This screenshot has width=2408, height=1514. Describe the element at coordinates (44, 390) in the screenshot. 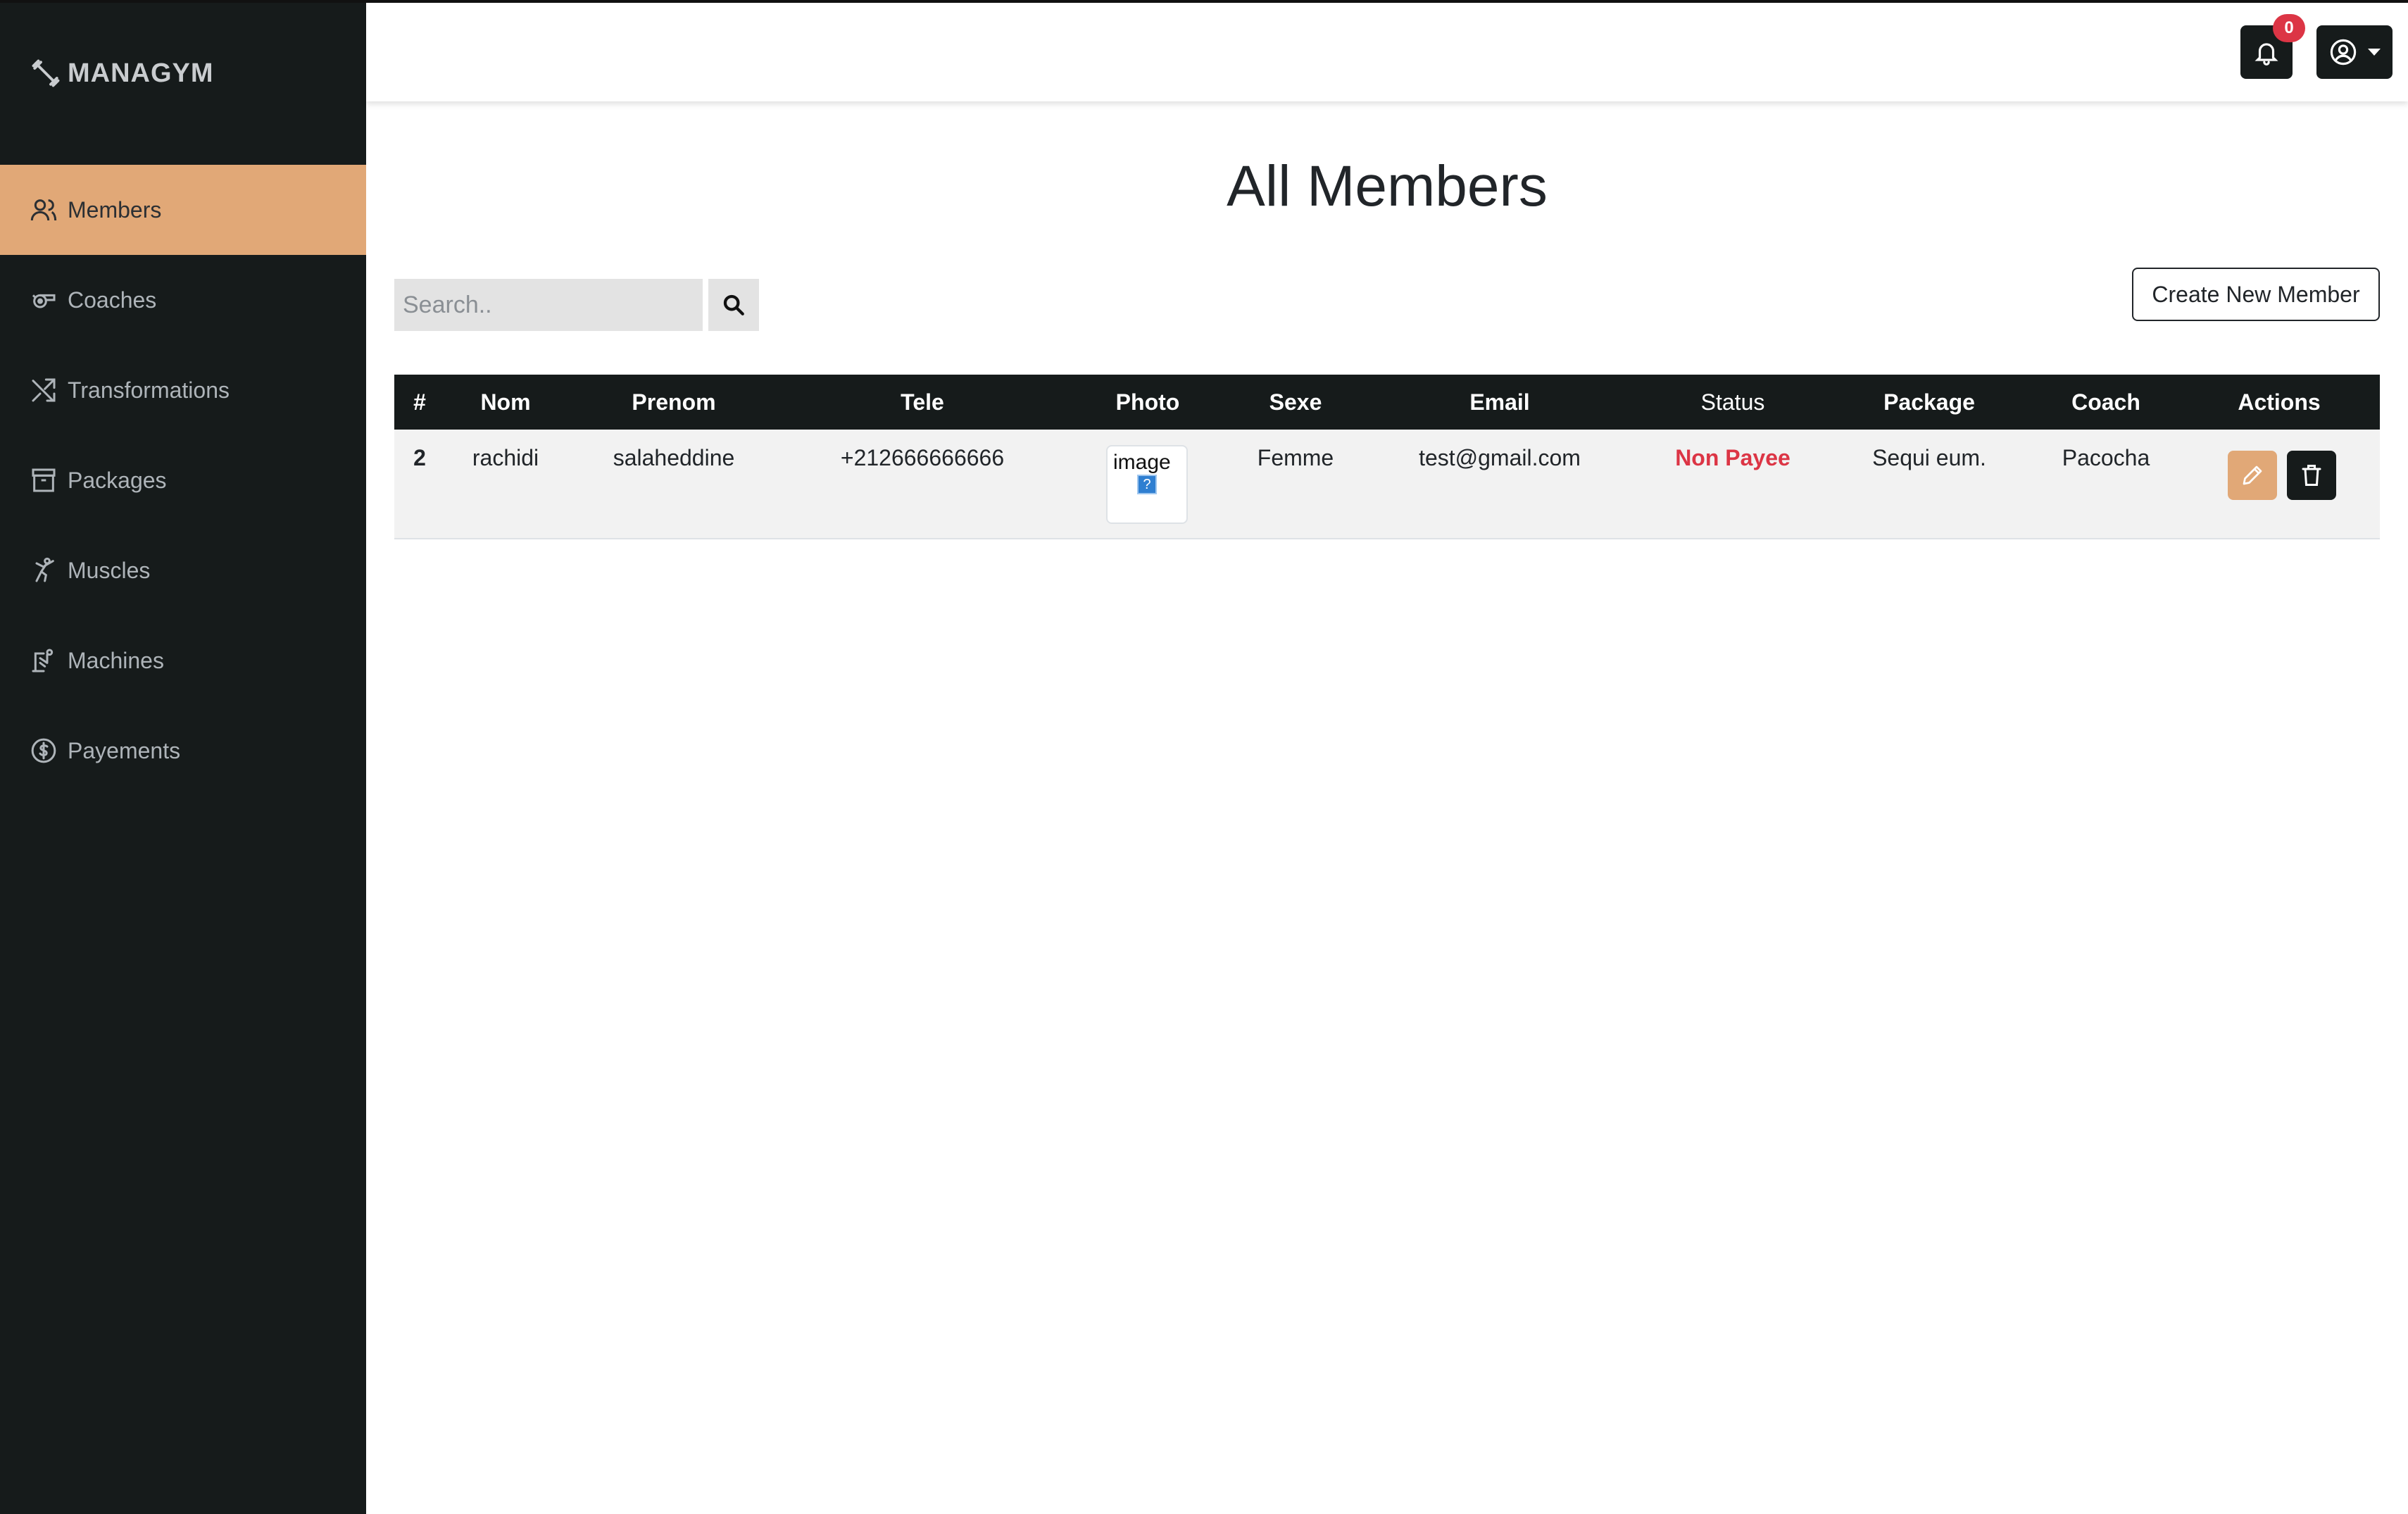

I see `shuffle-icon` at that location.